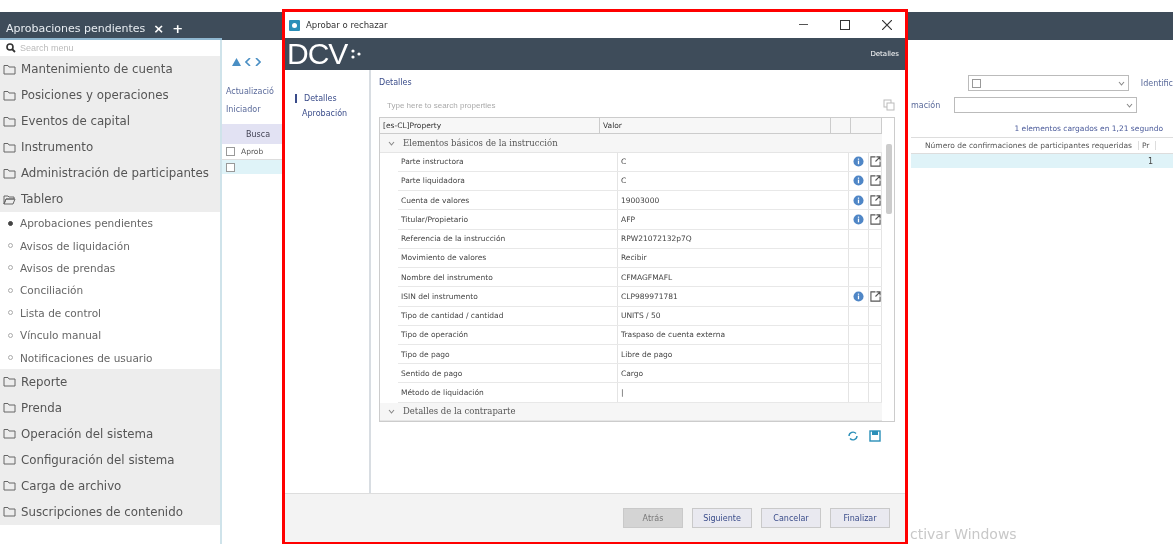 The image size is (1173, 544). Describe the element at coordinates (803, 25) in the screenshot. I see `minimize-icon` at that location.